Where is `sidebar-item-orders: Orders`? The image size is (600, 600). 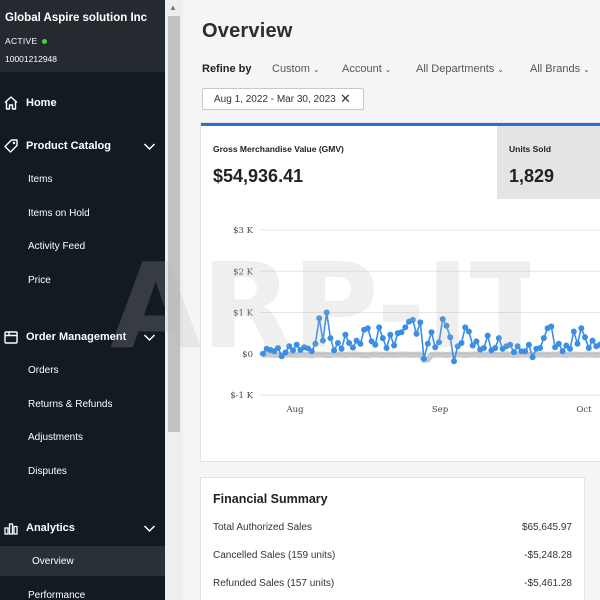
sidebar-item-orders: Orders is located at coordinates (82, 370).